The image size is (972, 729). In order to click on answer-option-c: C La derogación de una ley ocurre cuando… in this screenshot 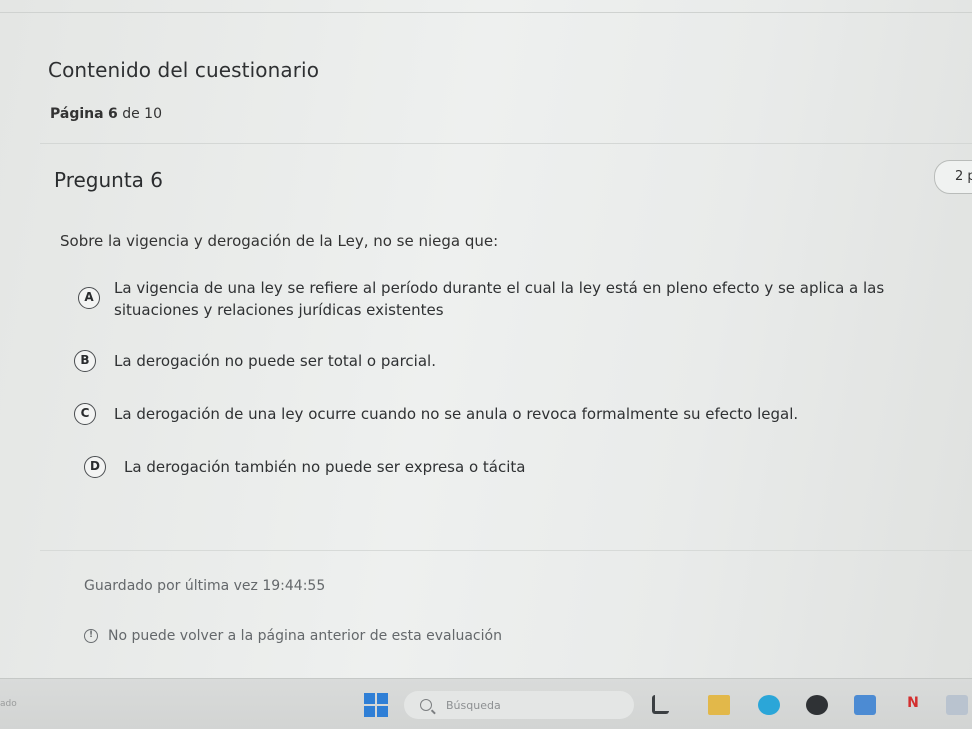, I will do `click(436, 414)`.